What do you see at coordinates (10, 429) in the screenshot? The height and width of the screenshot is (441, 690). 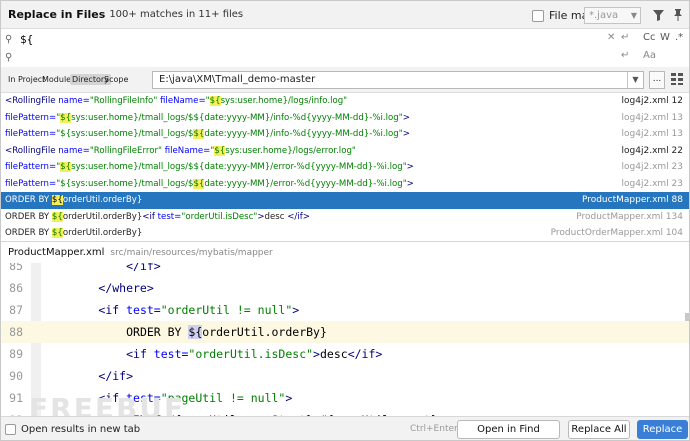 I see `open-new-tab-checkbox` at bounding box center [10, 429].